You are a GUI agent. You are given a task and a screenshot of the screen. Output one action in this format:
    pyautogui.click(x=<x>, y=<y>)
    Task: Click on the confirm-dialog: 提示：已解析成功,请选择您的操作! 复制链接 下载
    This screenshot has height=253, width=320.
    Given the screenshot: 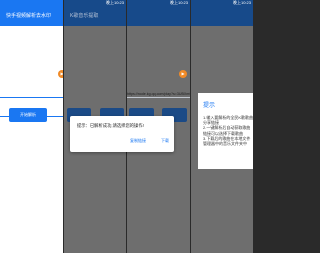 What is the action you would take?
    pyautogui.click(x=122, y=134)
    